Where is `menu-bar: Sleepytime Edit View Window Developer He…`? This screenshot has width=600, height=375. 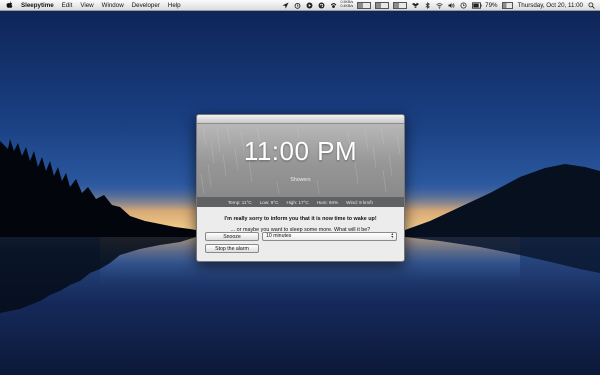 menu-bar: Sleepytime Edit View Window Developer He… is located at coordinates (300, 5).